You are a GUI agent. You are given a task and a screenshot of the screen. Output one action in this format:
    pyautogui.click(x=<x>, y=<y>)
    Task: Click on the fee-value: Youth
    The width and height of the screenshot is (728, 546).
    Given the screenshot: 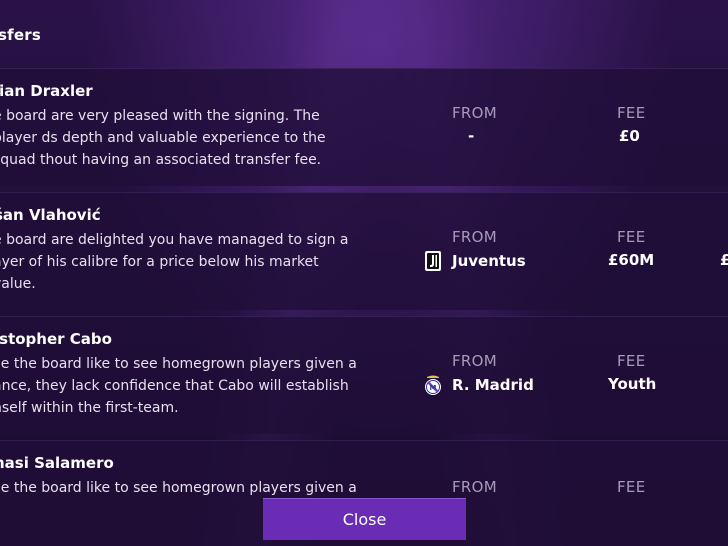 What is the action you would take?
    pyautogui.click(x=632, y=384)
    